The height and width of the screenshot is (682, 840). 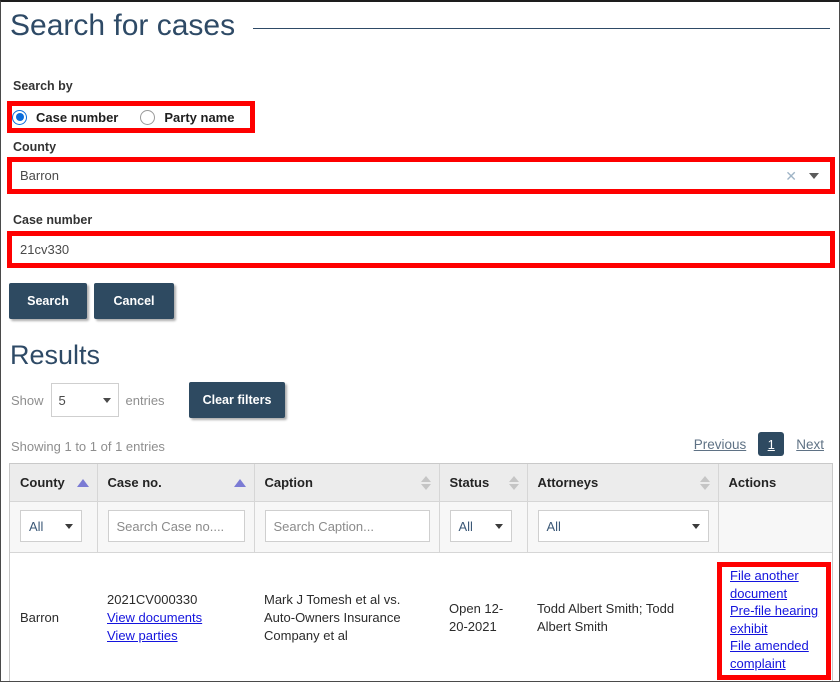 I want to click on case-number-label: Case number, so click(x=53, y=220).